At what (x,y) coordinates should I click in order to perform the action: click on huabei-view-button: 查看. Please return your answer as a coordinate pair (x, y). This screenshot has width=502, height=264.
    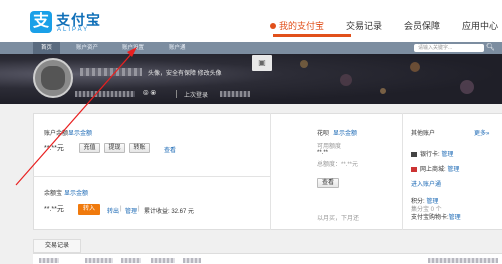
    Looking at the image, I should click on (328, 183).